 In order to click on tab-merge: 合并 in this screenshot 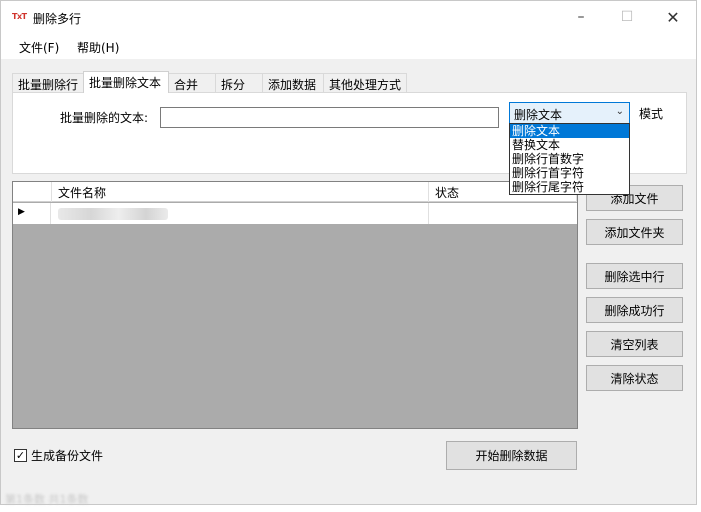, I will do `click(192, 83)`.